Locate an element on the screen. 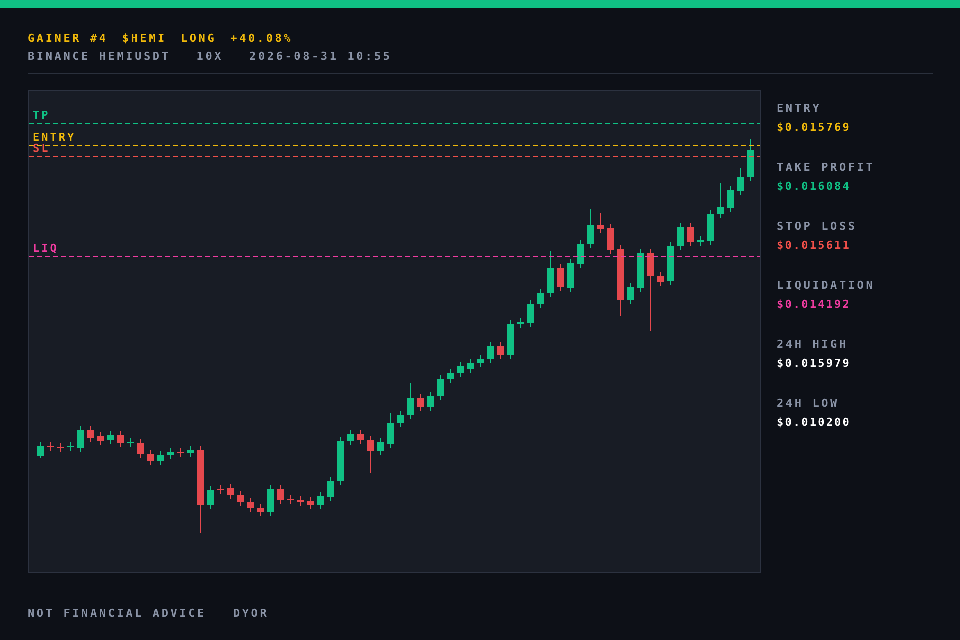 This screenshot has width=960, height=640. price-level-label: SL is located at coordinates (41, 148).